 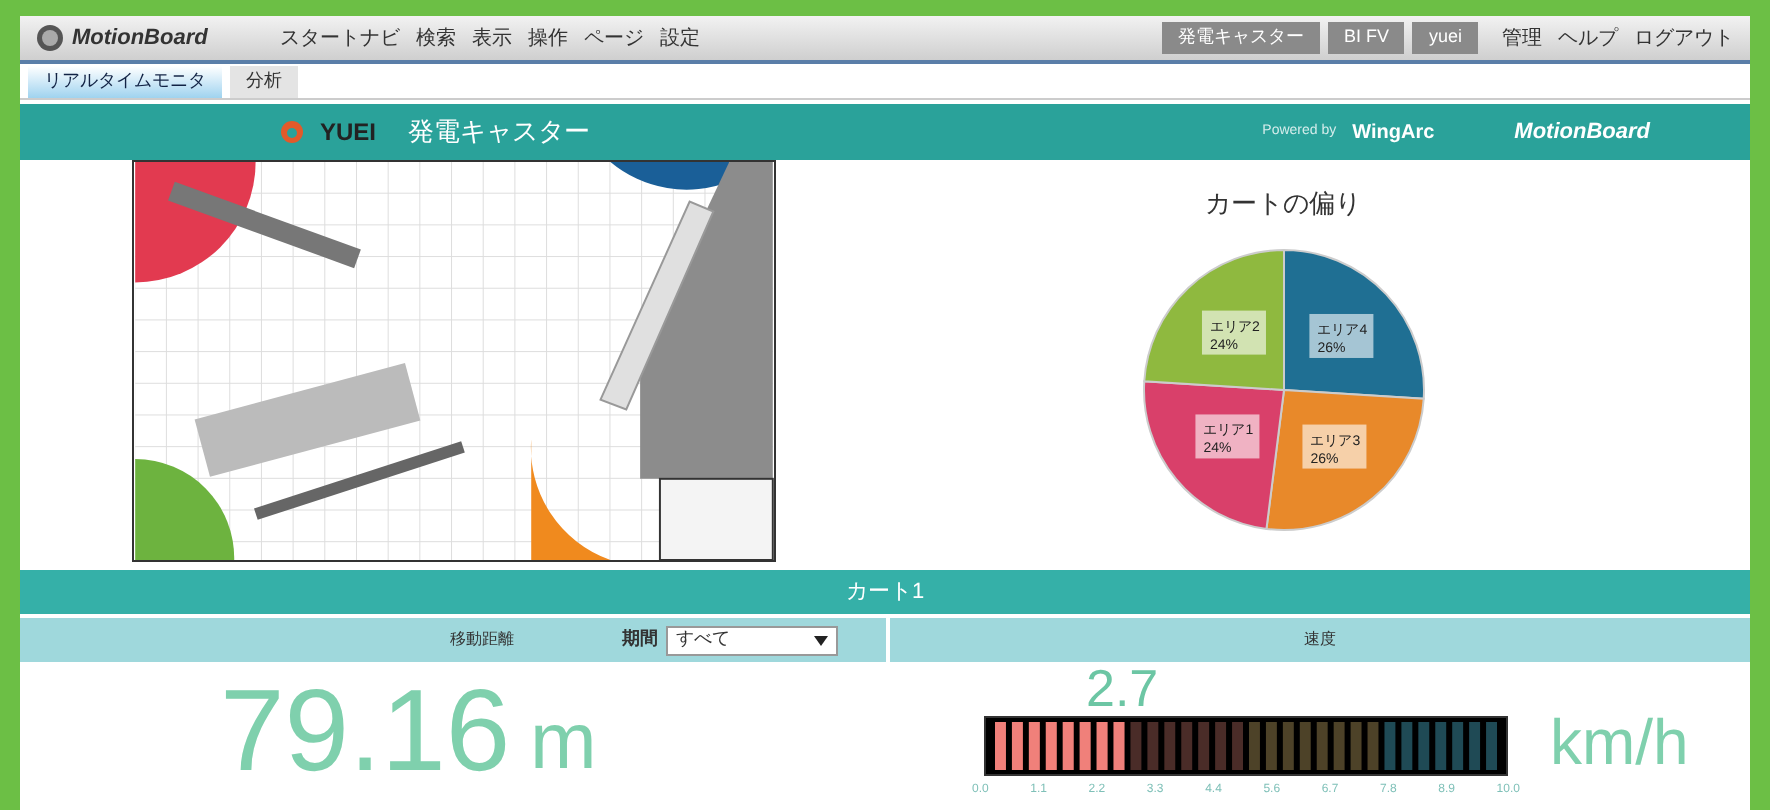 What do you see at coordinates (1582, 132) in the screenshot?
I see `product-logo: MotionBoard` at bounding box center [1582, 132].